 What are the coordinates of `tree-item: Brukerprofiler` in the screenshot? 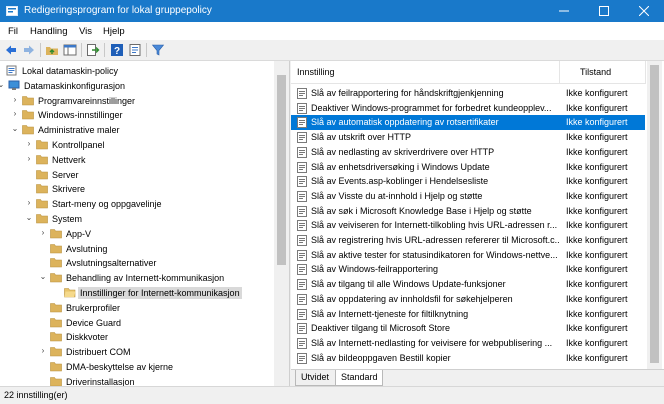 It's located at (137, 308).